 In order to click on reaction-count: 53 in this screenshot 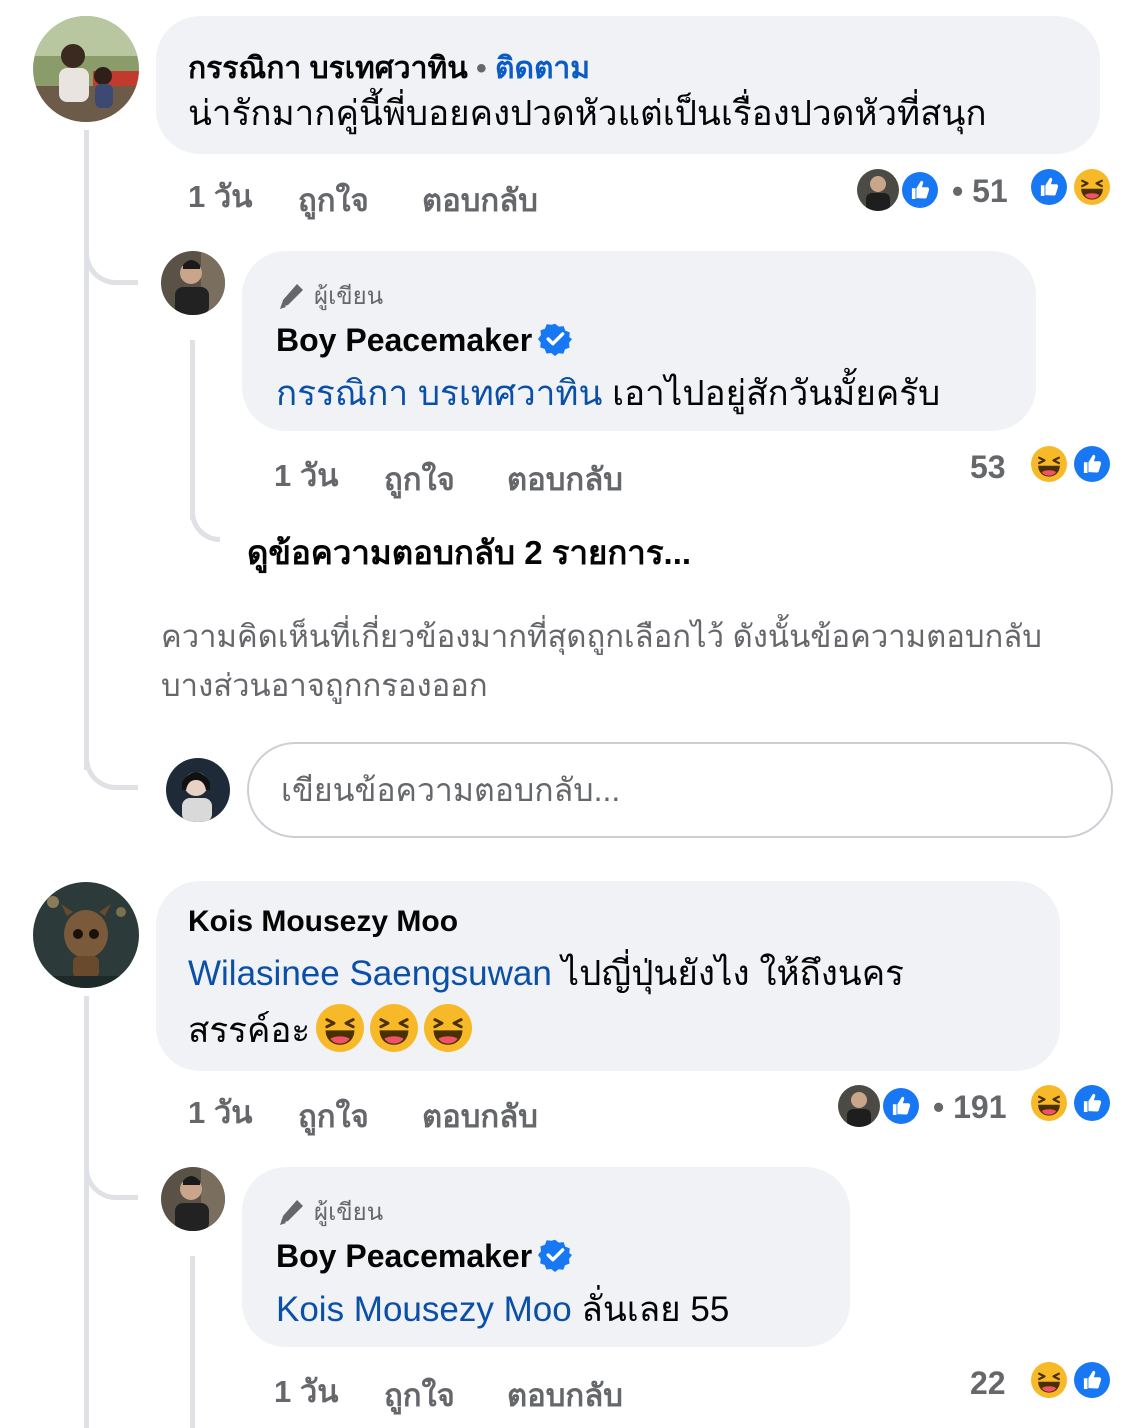, I will do `click(988, 467)`.